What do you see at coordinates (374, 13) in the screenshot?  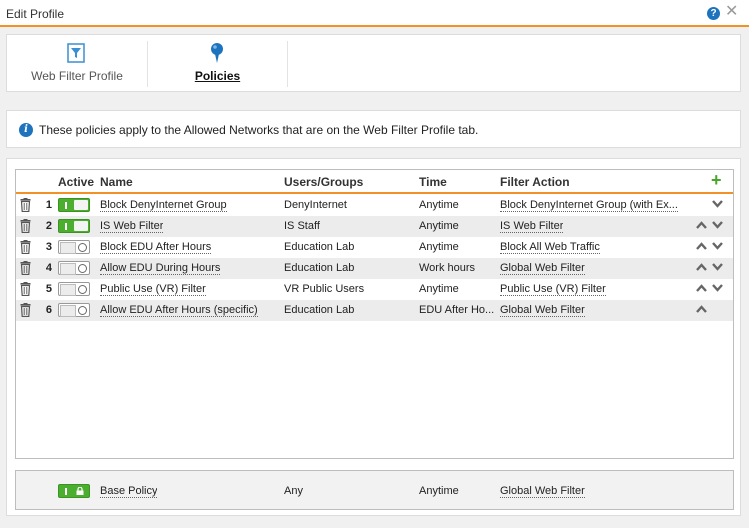 I see `window-titlebar: Edit Profile ? ✕` at bounding box center [374, 13].